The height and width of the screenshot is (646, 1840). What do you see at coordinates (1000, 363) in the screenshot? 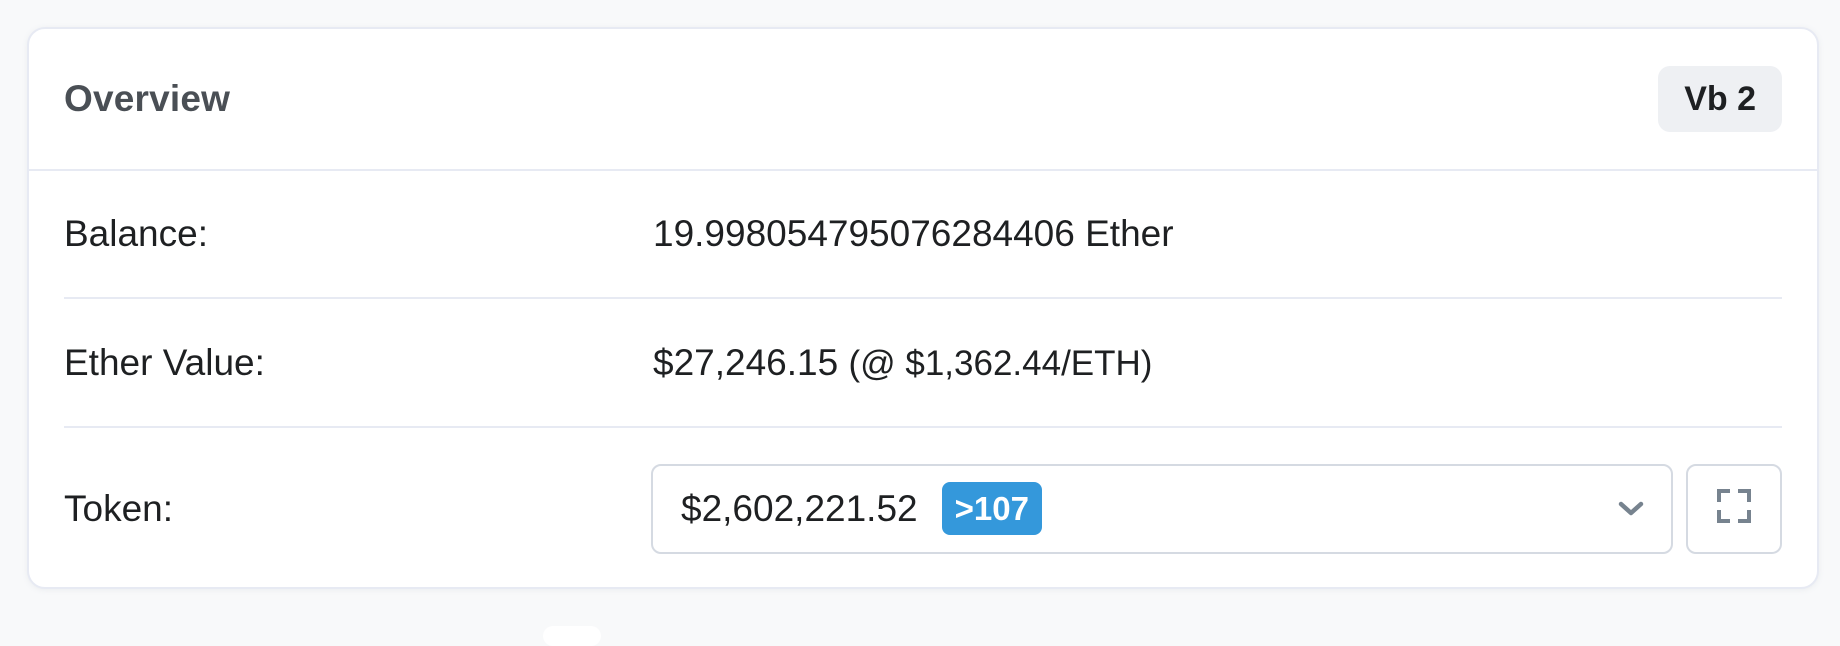
I see `ether-price-rate: (@ $1,362.44/ETH)` at bounding box center [1000, 363].